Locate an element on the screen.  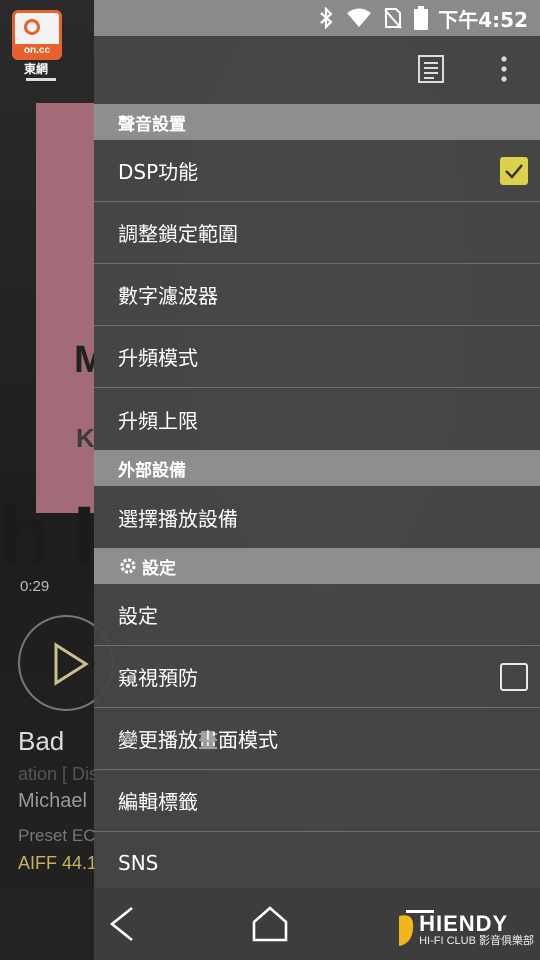
wifi-icon is located at coordinates (359, 18).